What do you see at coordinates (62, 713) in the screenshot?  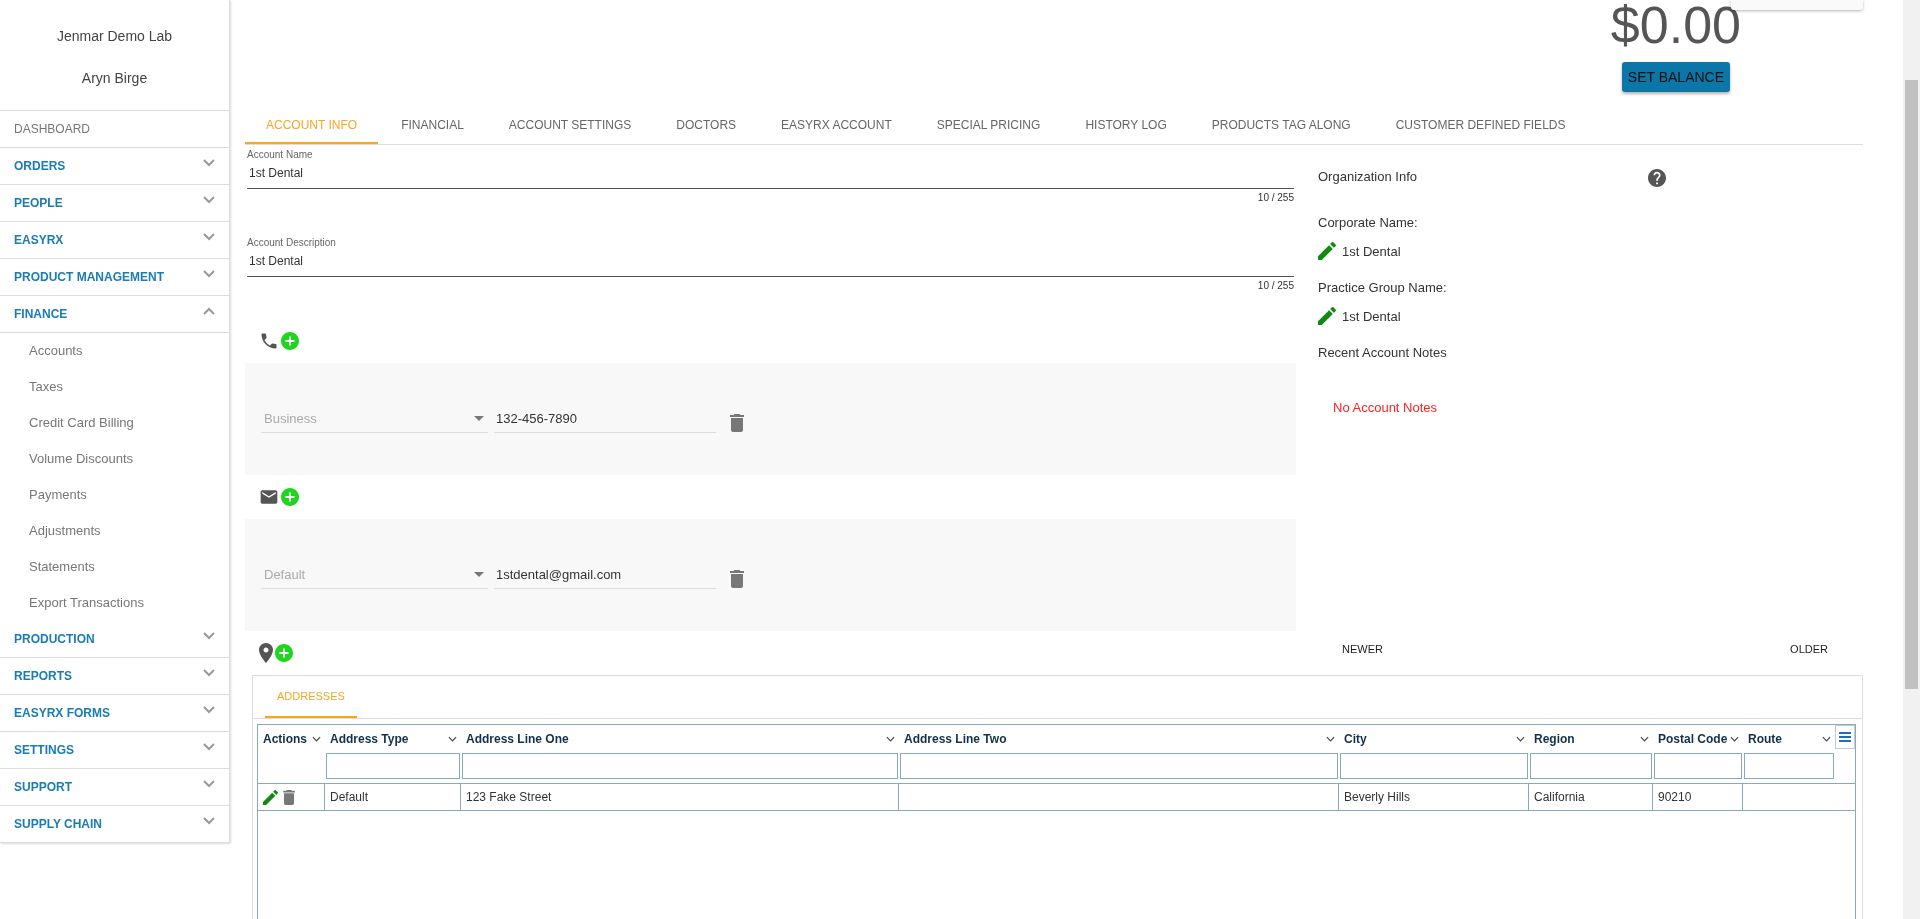 I see `nav-section-label: EASYRX FORMS` at bounding box center [62, 713].